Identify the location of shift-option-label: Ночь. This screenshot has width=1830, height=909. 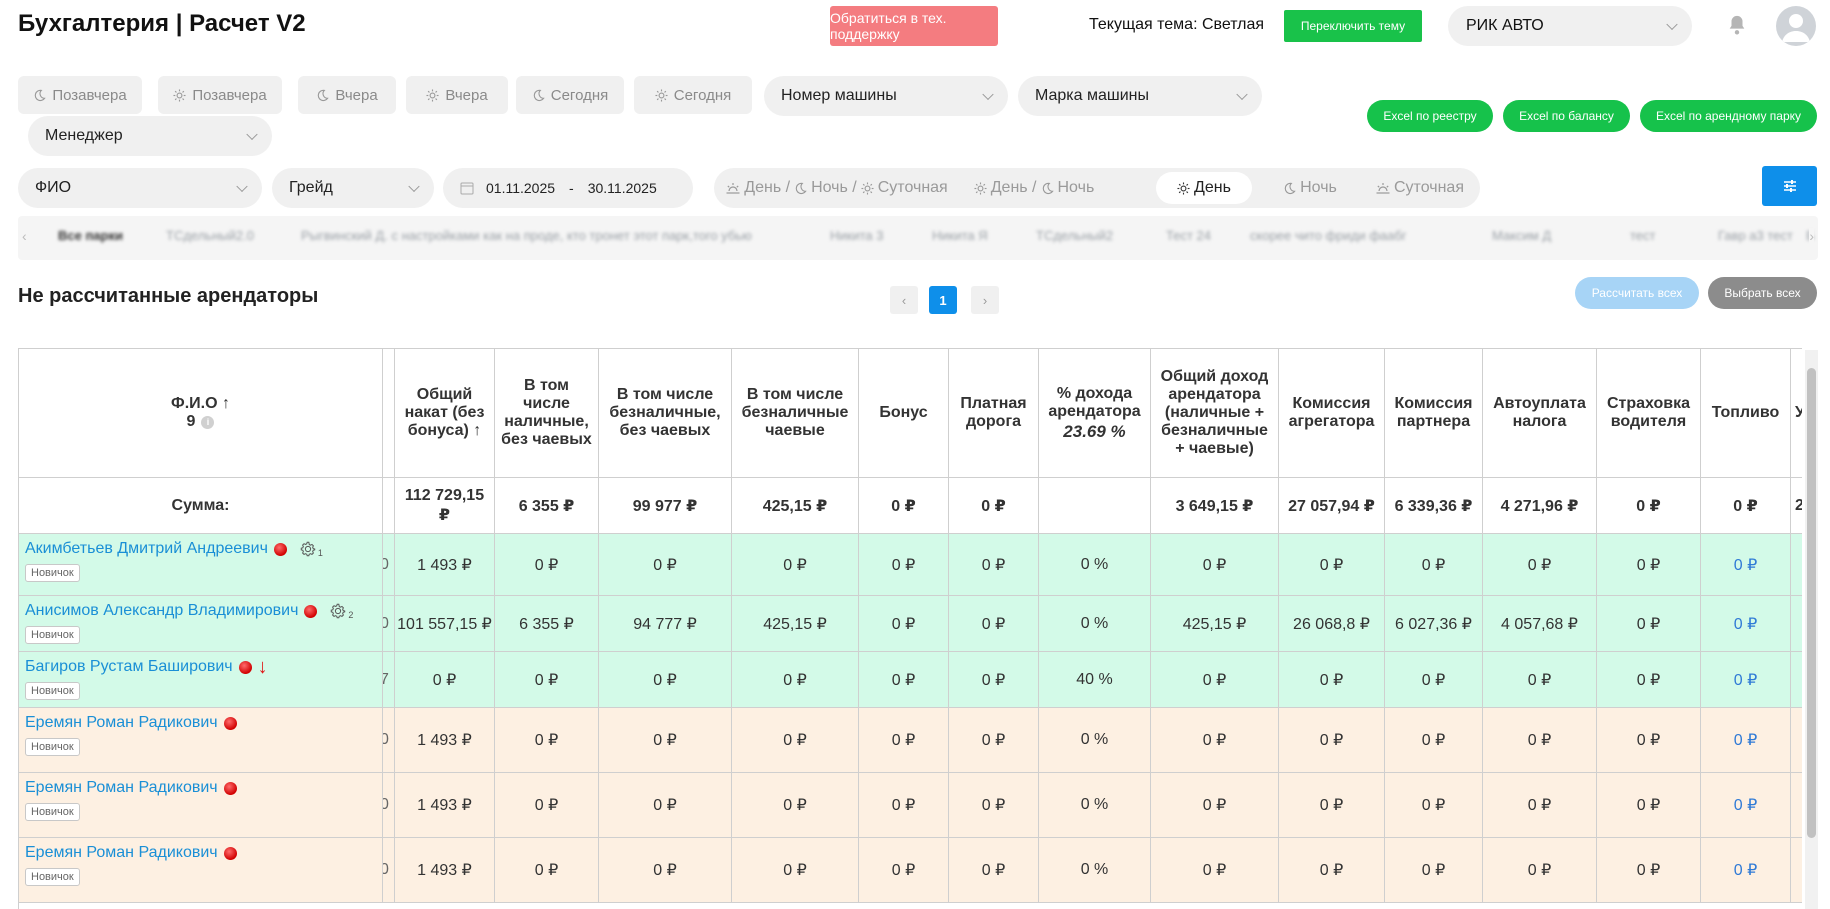
(1076, 187).